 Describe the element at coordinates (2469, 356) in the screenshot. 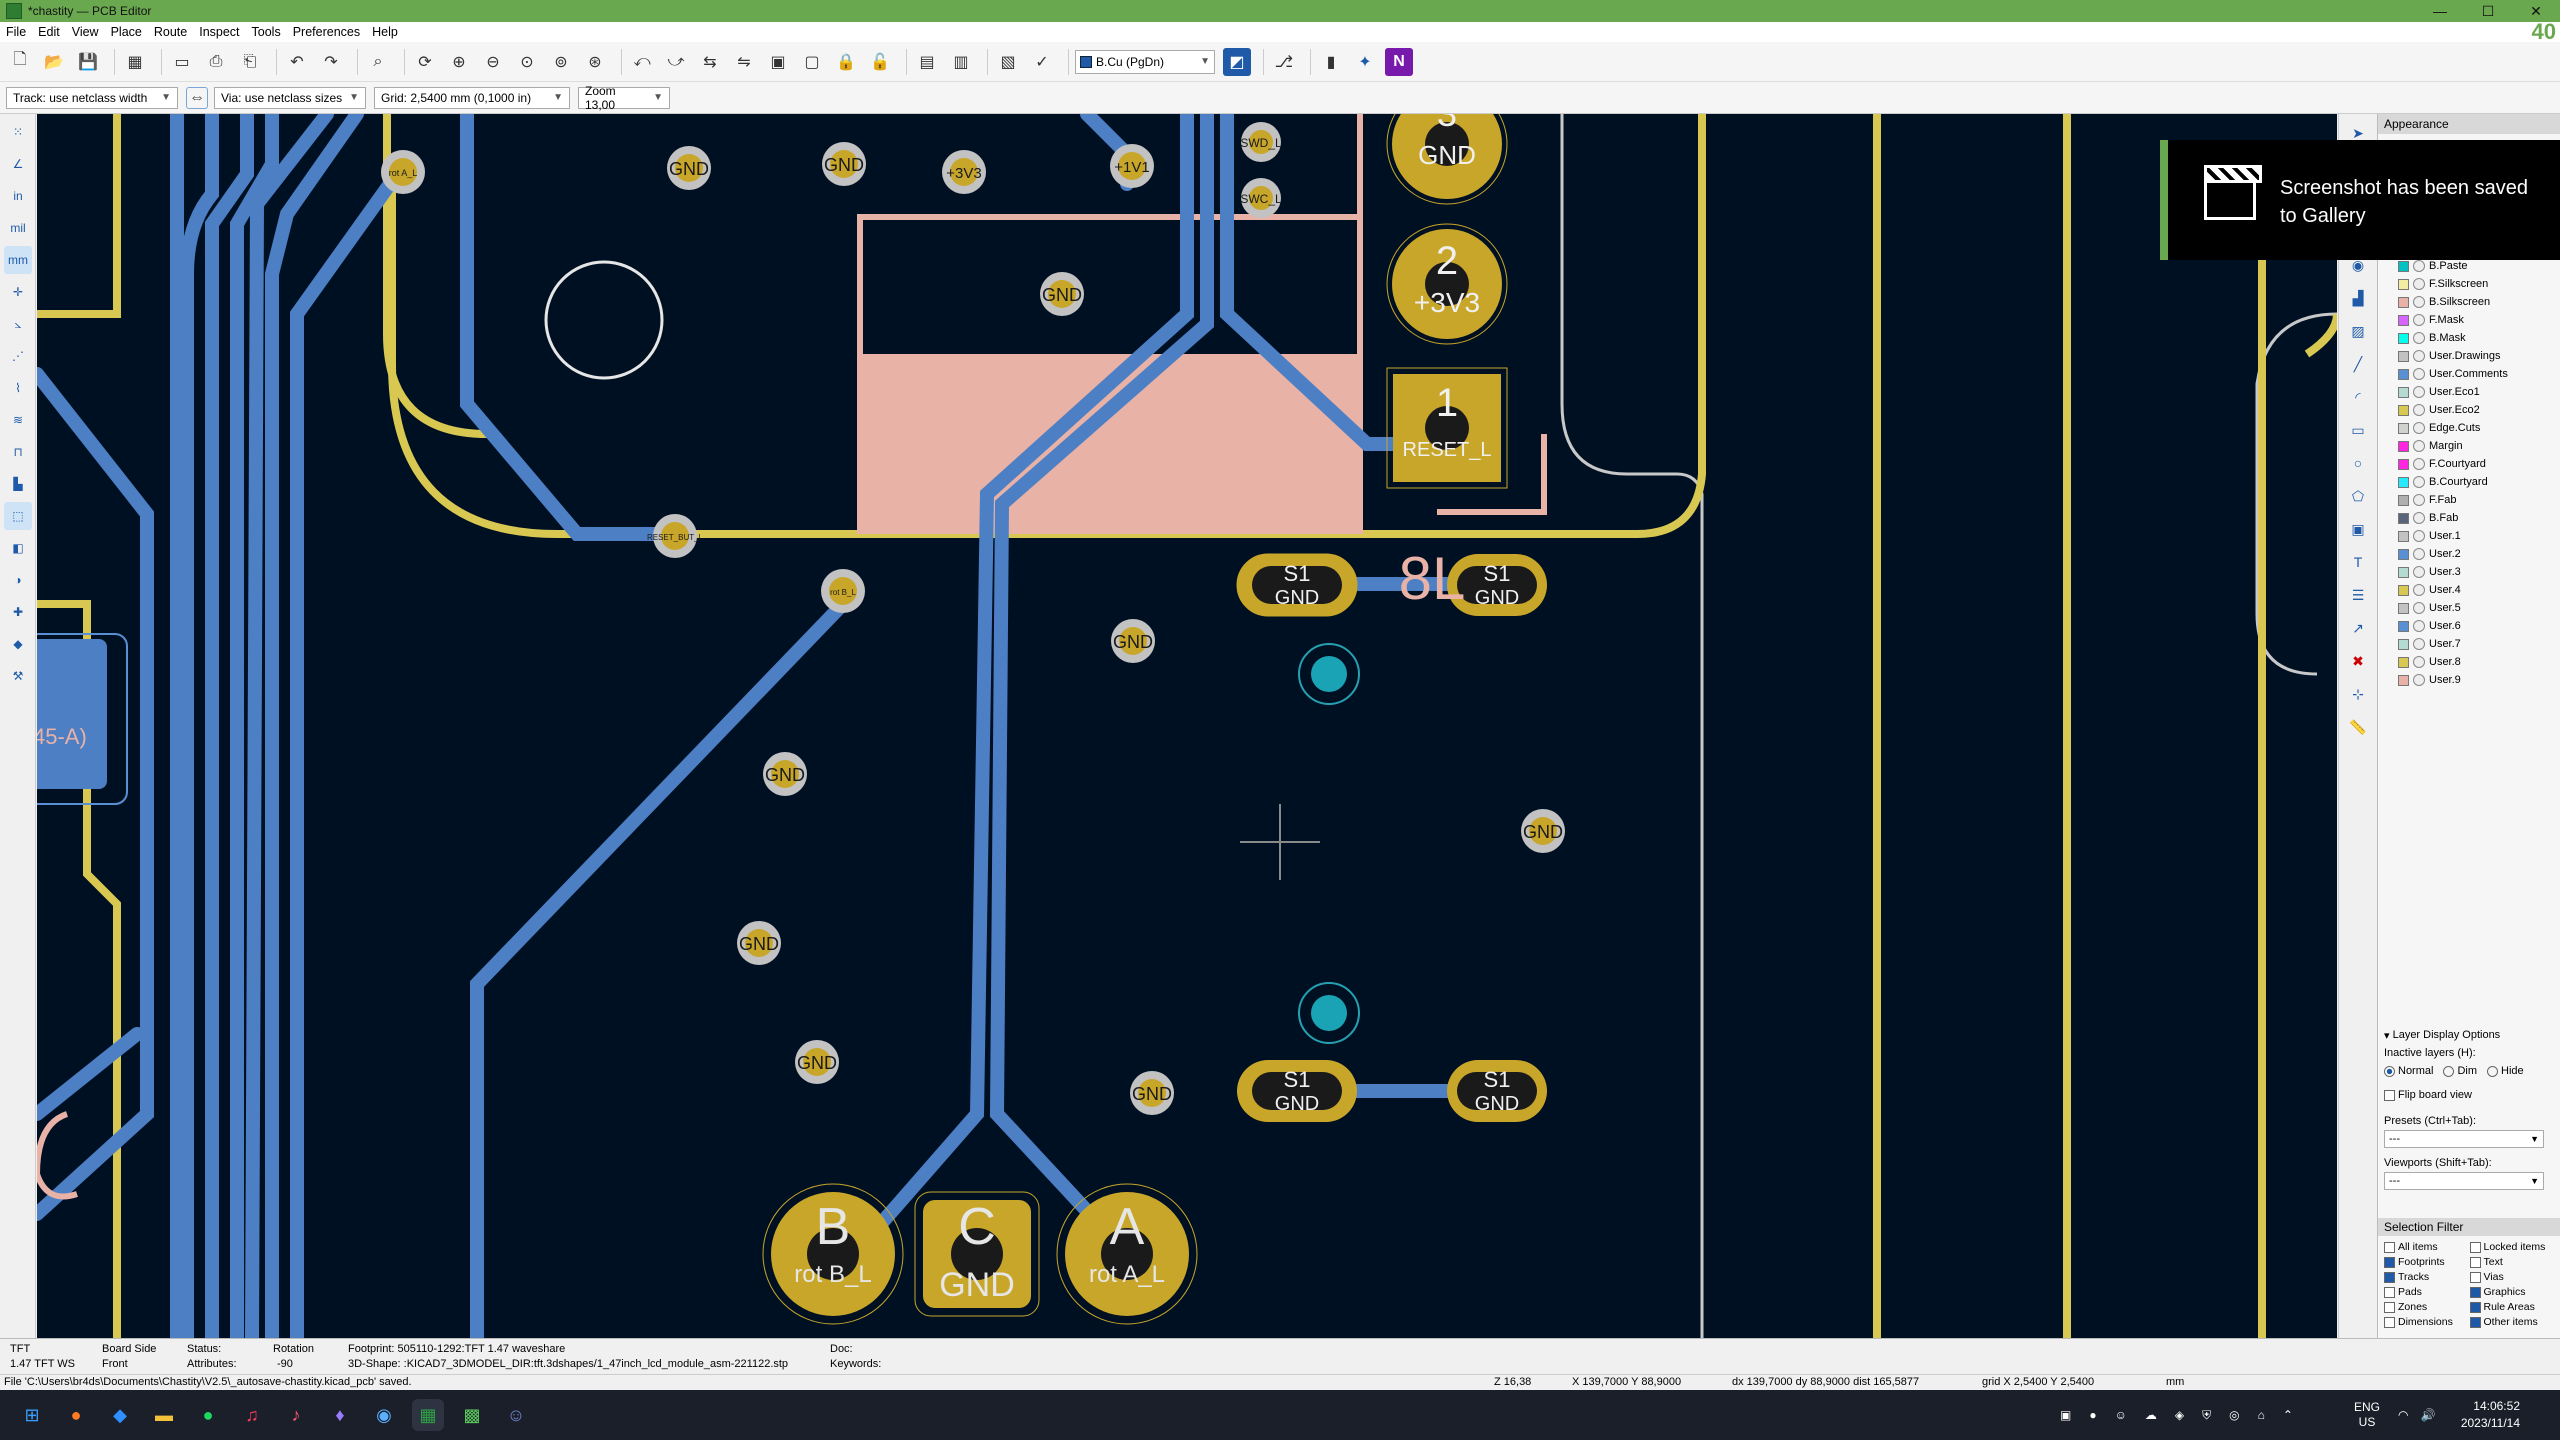

I see `layer-row: User.Drawings` at that location.